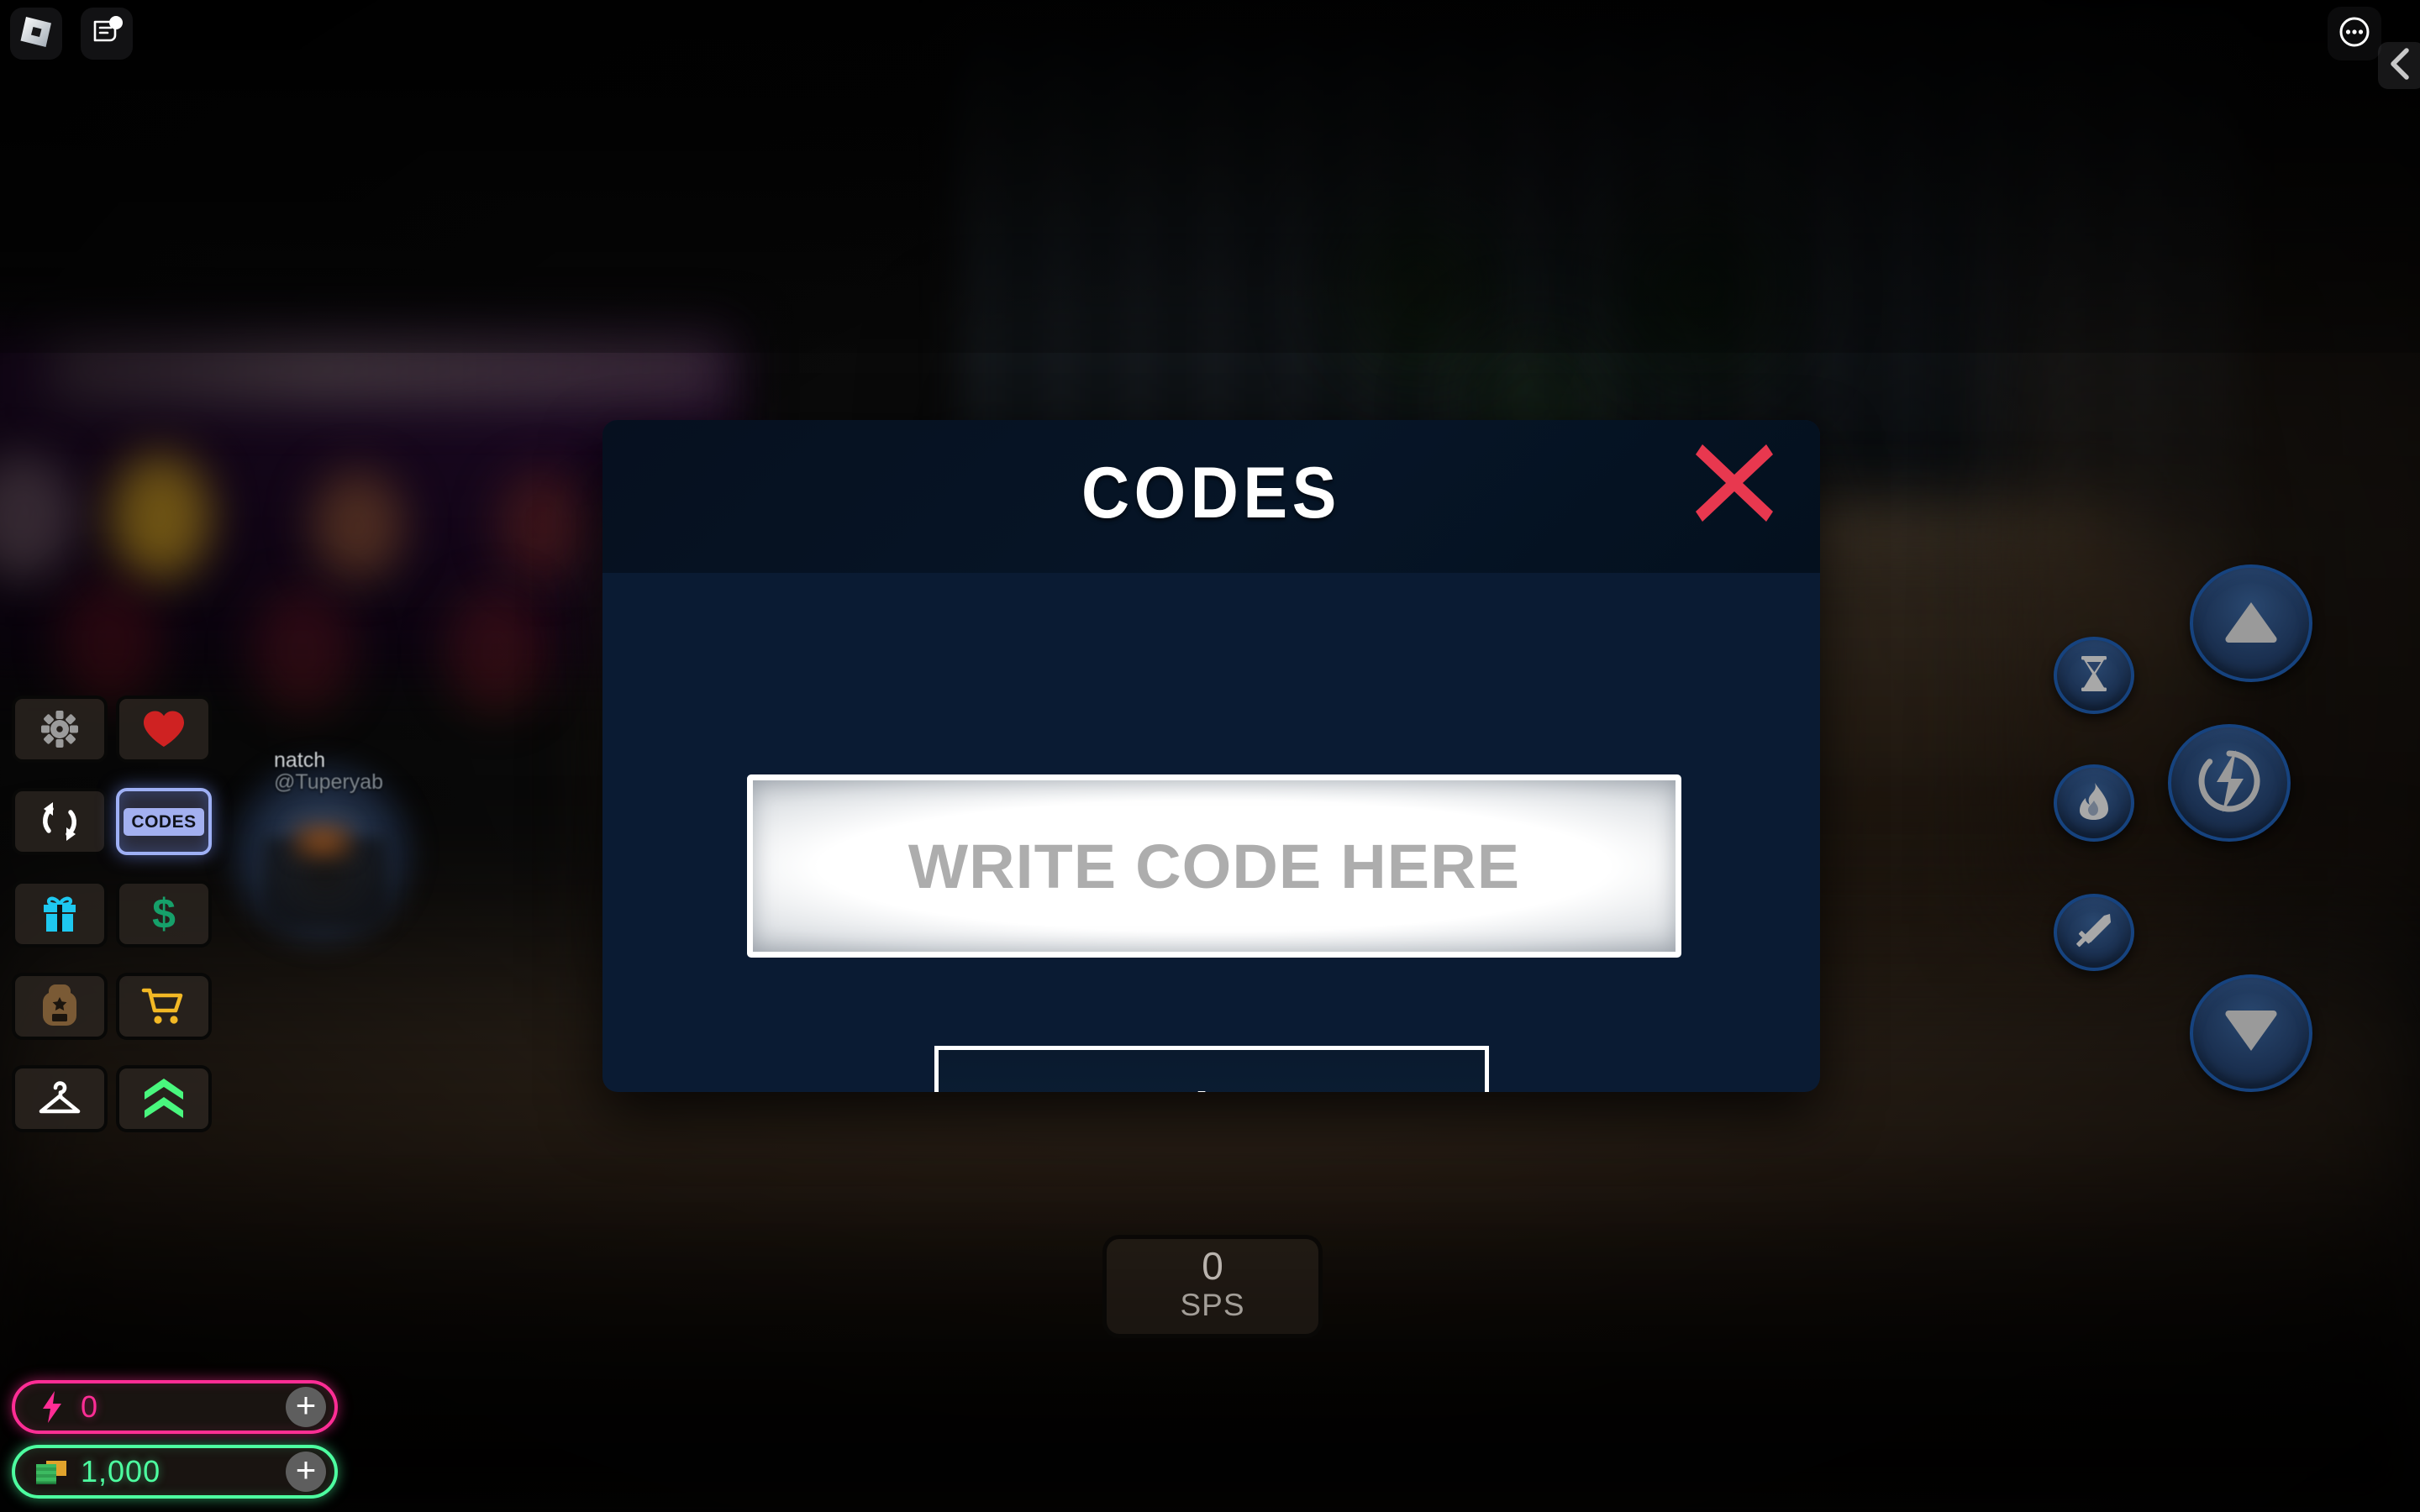 The width and height of the screenshot is (2420, 1512). I want to click on jump-up-button, so click(2251, 623).